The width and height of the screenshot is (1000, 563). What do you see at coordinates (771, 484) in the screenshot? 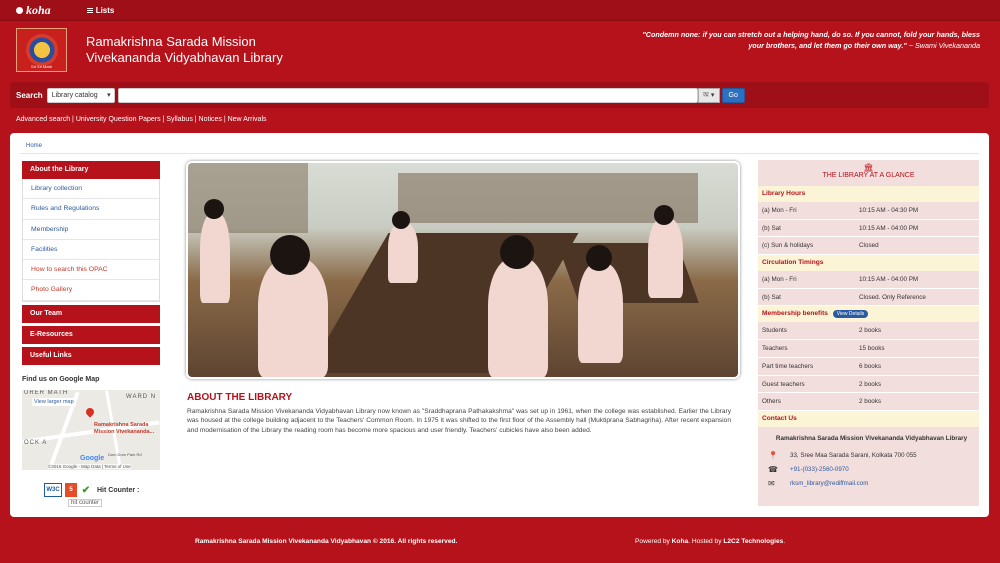
I see `envelope-icon: ✉` at bounding box center [771, 484].